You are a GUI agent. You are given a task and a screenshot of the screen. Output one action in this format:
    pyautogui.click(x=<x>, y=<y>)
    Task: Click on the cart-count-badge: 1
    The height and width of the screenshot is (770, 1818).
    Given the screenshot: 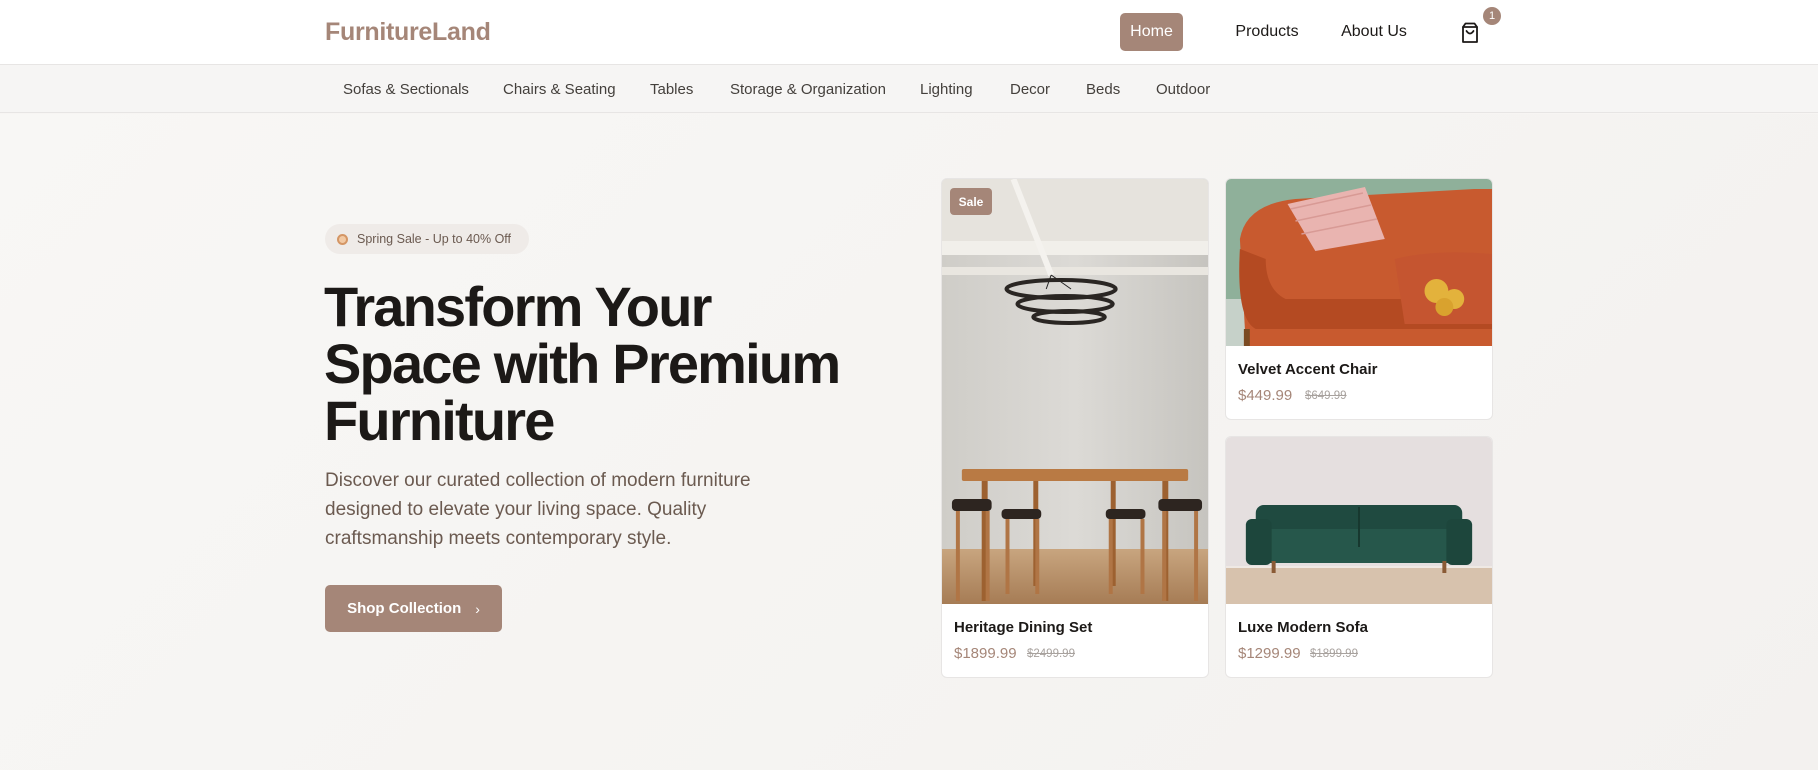 What is the action you would take?
    pyautogui.click(x=1492, y=16)
    